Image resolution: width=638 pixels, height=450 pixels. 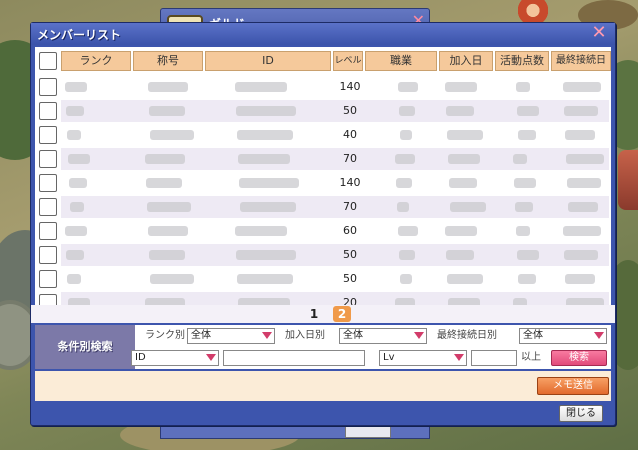 I want to click on page-1-link: 1, so click(x=314, y=314).